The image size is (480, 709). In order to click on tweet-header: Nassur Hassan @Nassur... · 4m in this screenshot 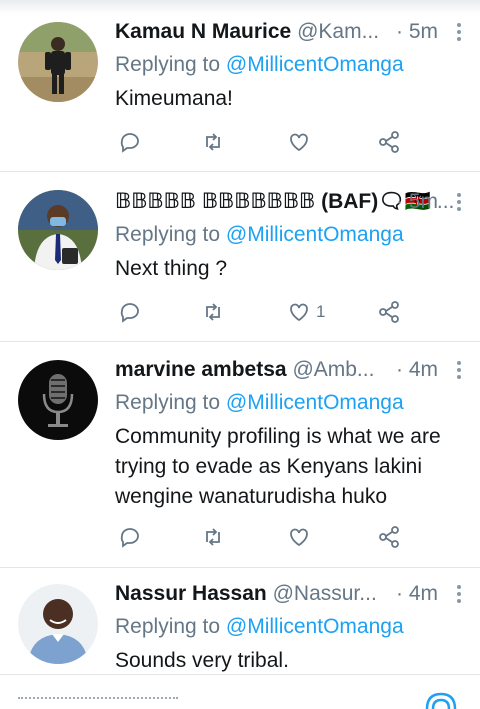, I will do `click(289, 594)`.